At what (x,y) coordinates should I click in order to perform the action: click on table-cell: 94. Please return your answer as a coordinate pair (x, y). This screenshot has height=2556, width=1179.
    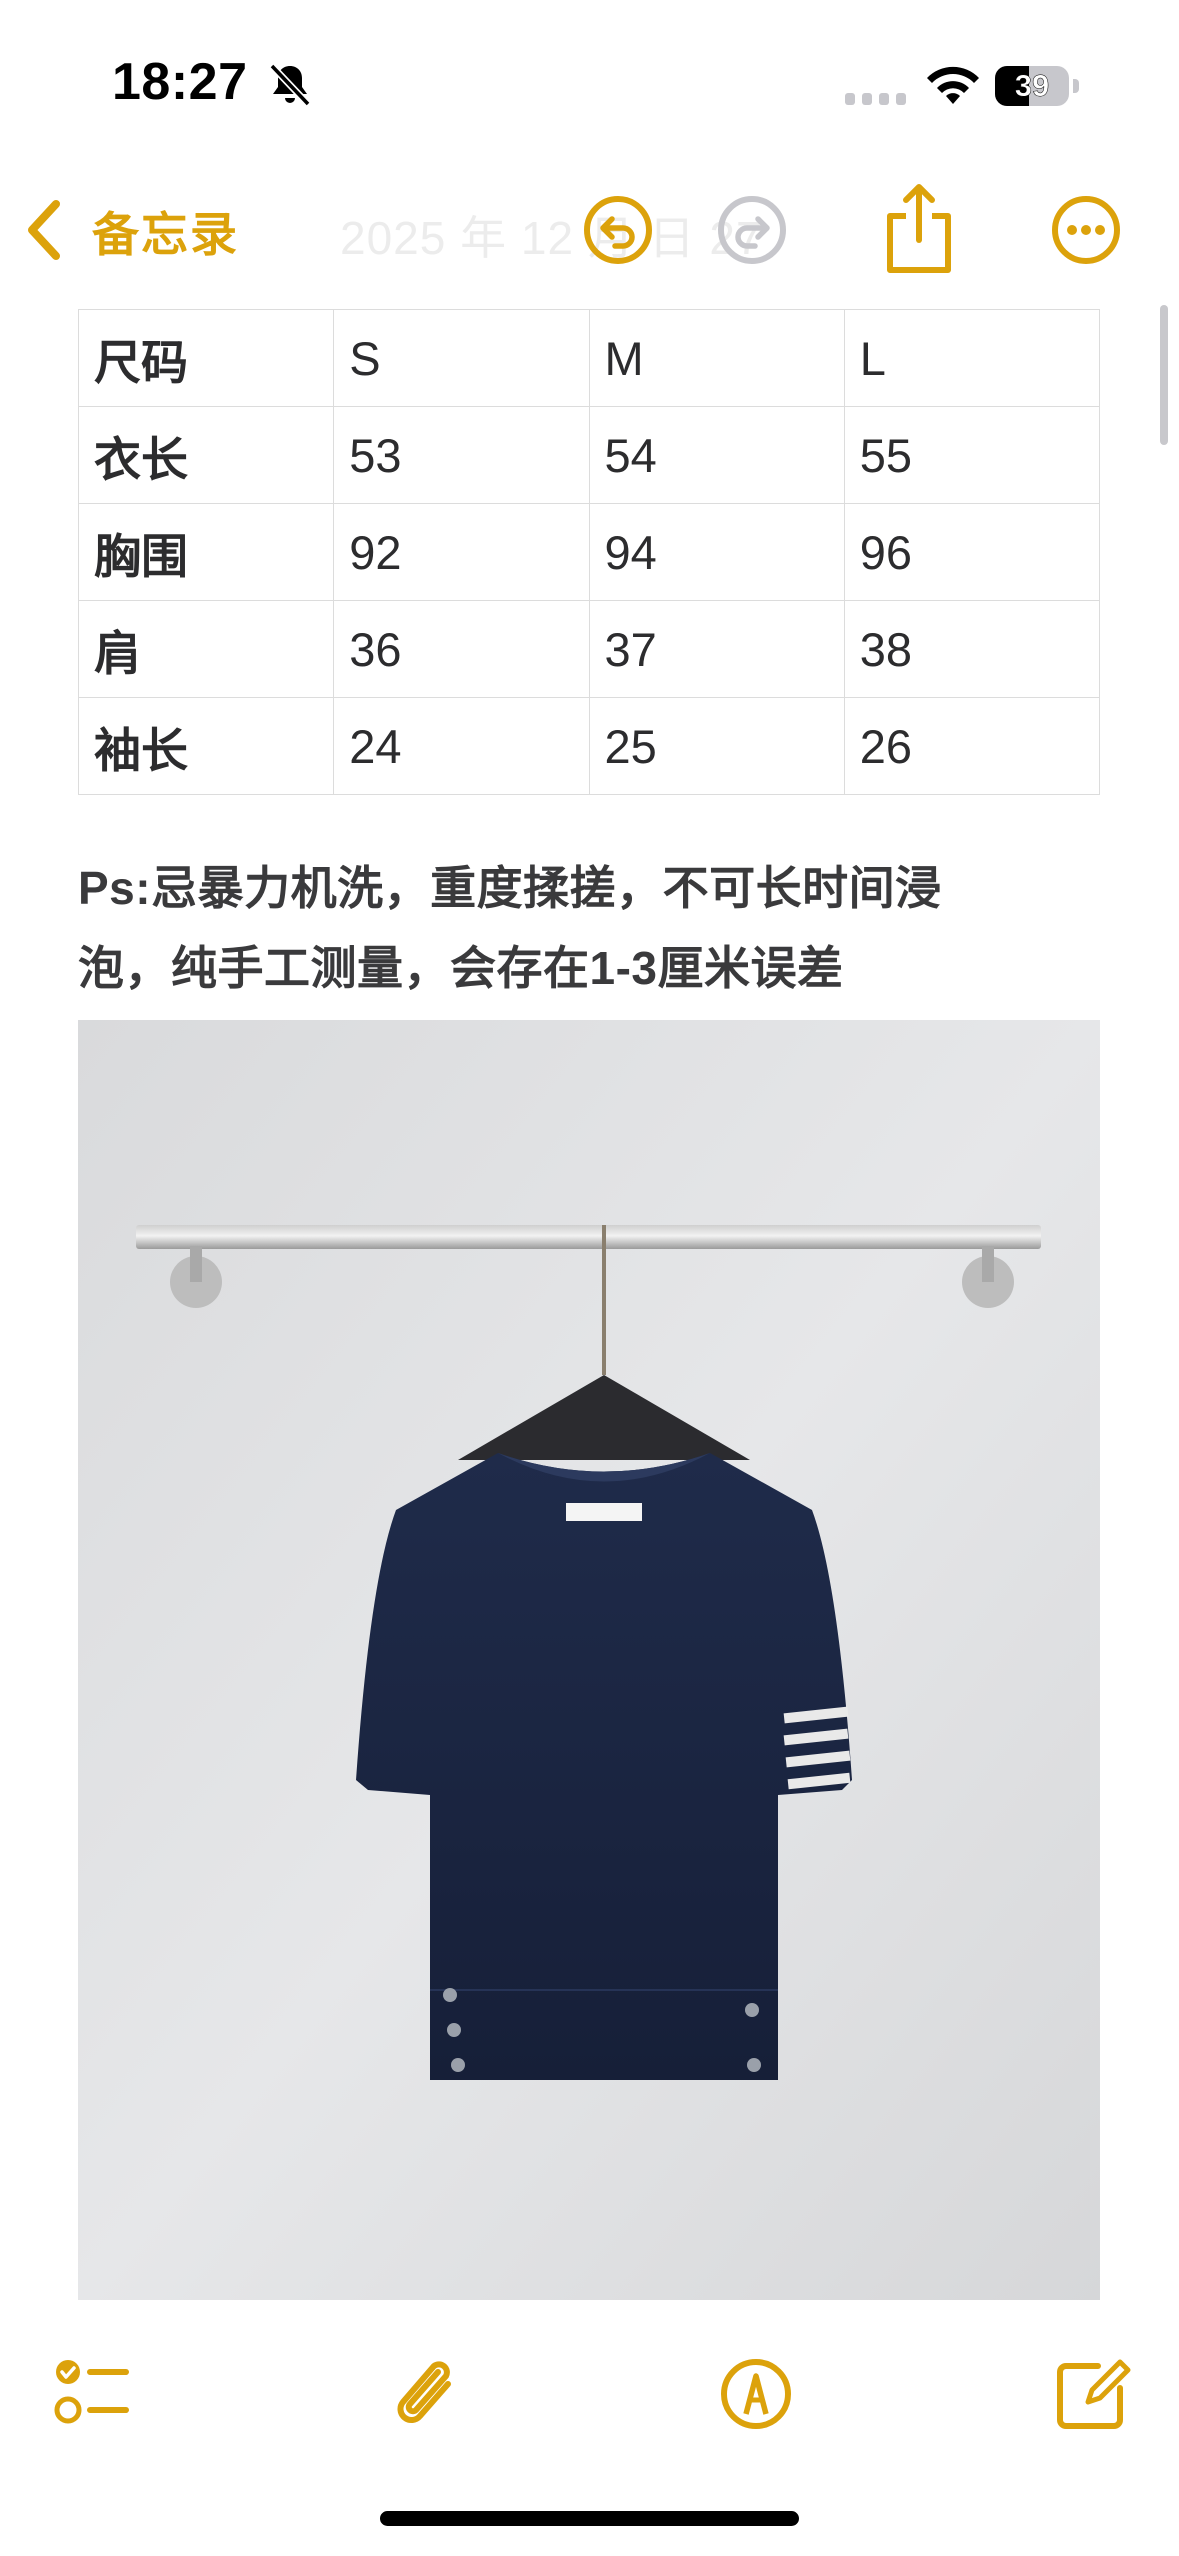
    Looking at the image, I should click on (716, 552).